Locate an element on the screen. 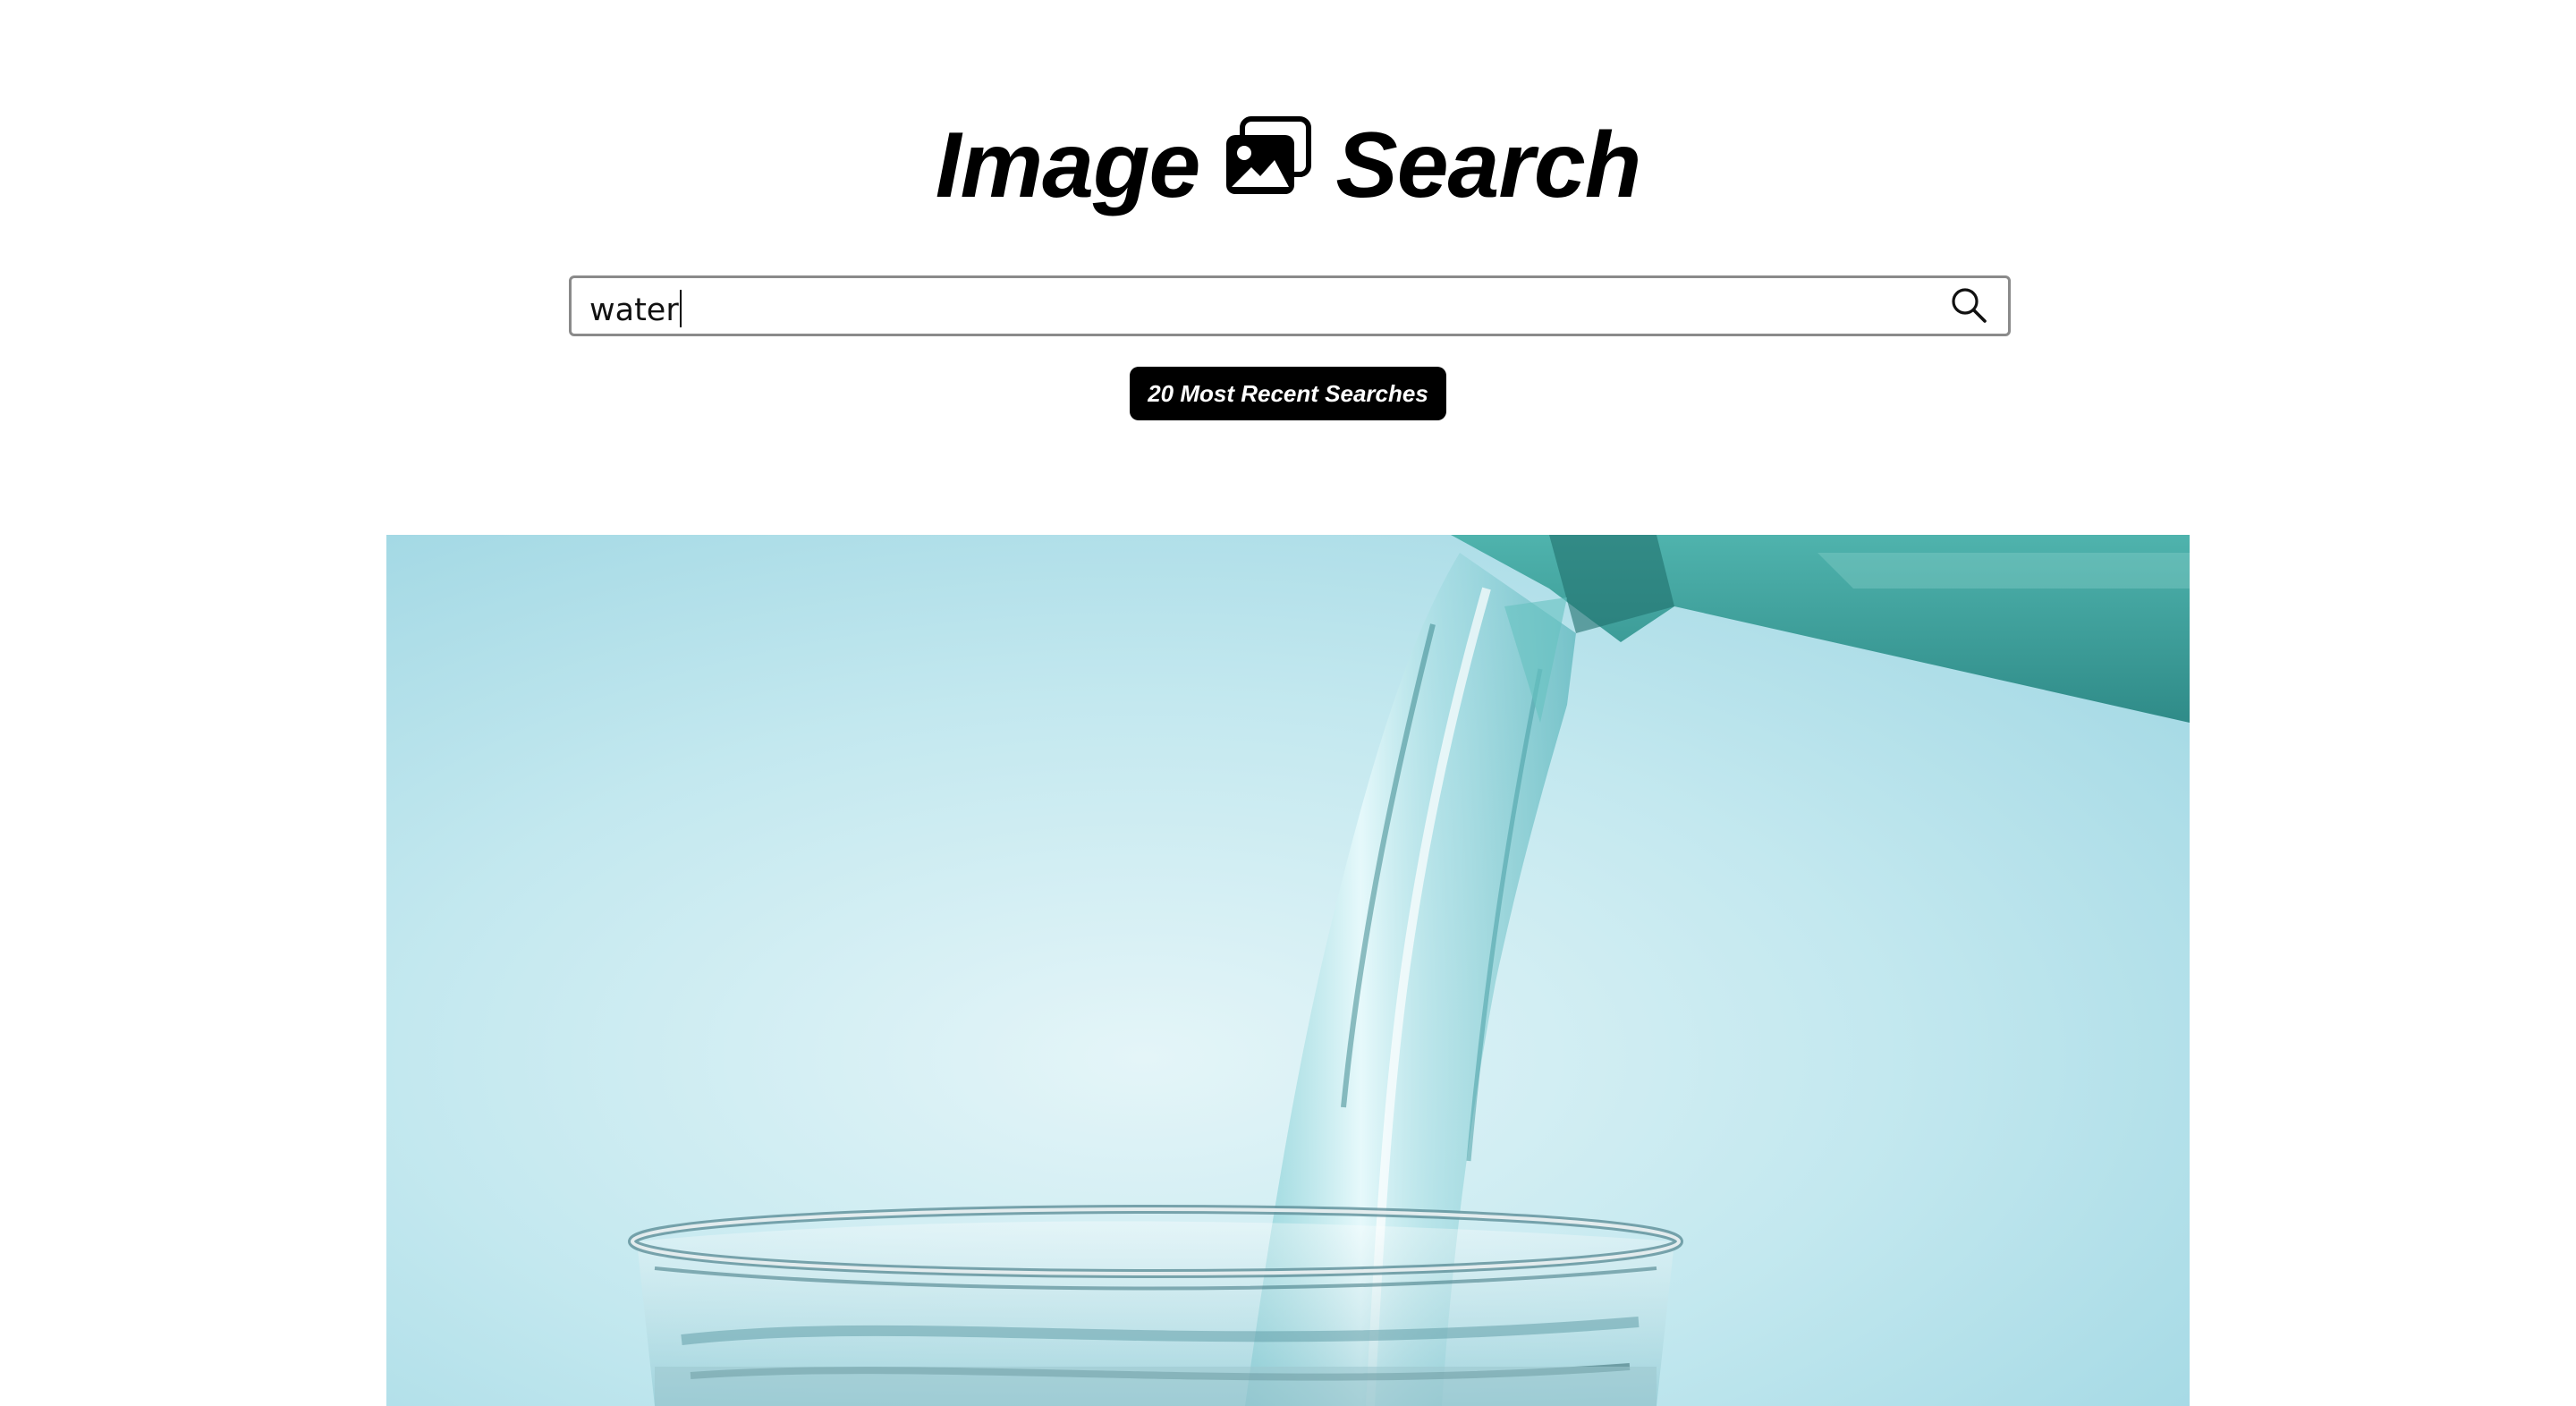  search-input-value: water is located at coordinates (634, 310).